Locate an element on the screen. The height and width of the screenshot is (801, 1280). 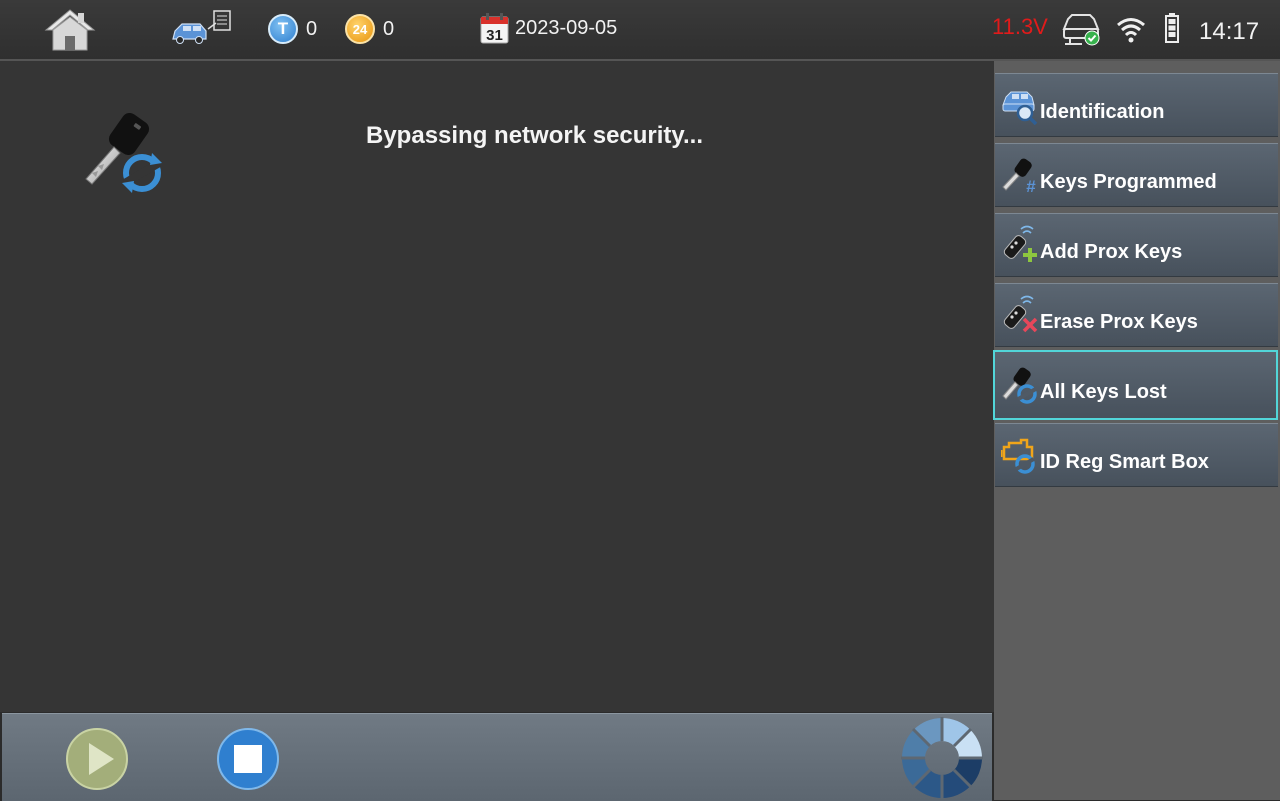
sidebar-item-id-reg-smart-box: ID Reg Smart Box is located at coordinates (1136, 455).